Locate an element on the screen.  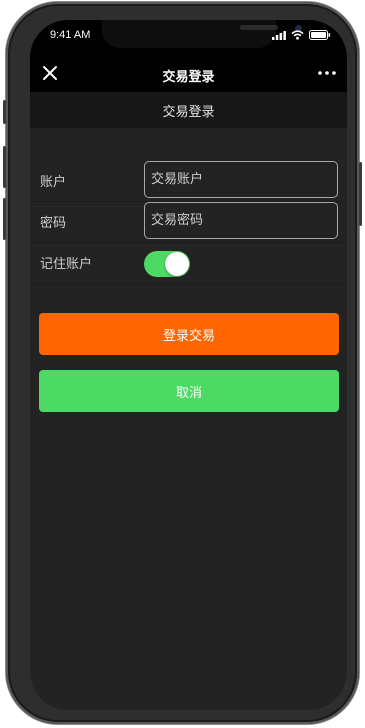
phone-power-button is located at coordinates (360, 194).